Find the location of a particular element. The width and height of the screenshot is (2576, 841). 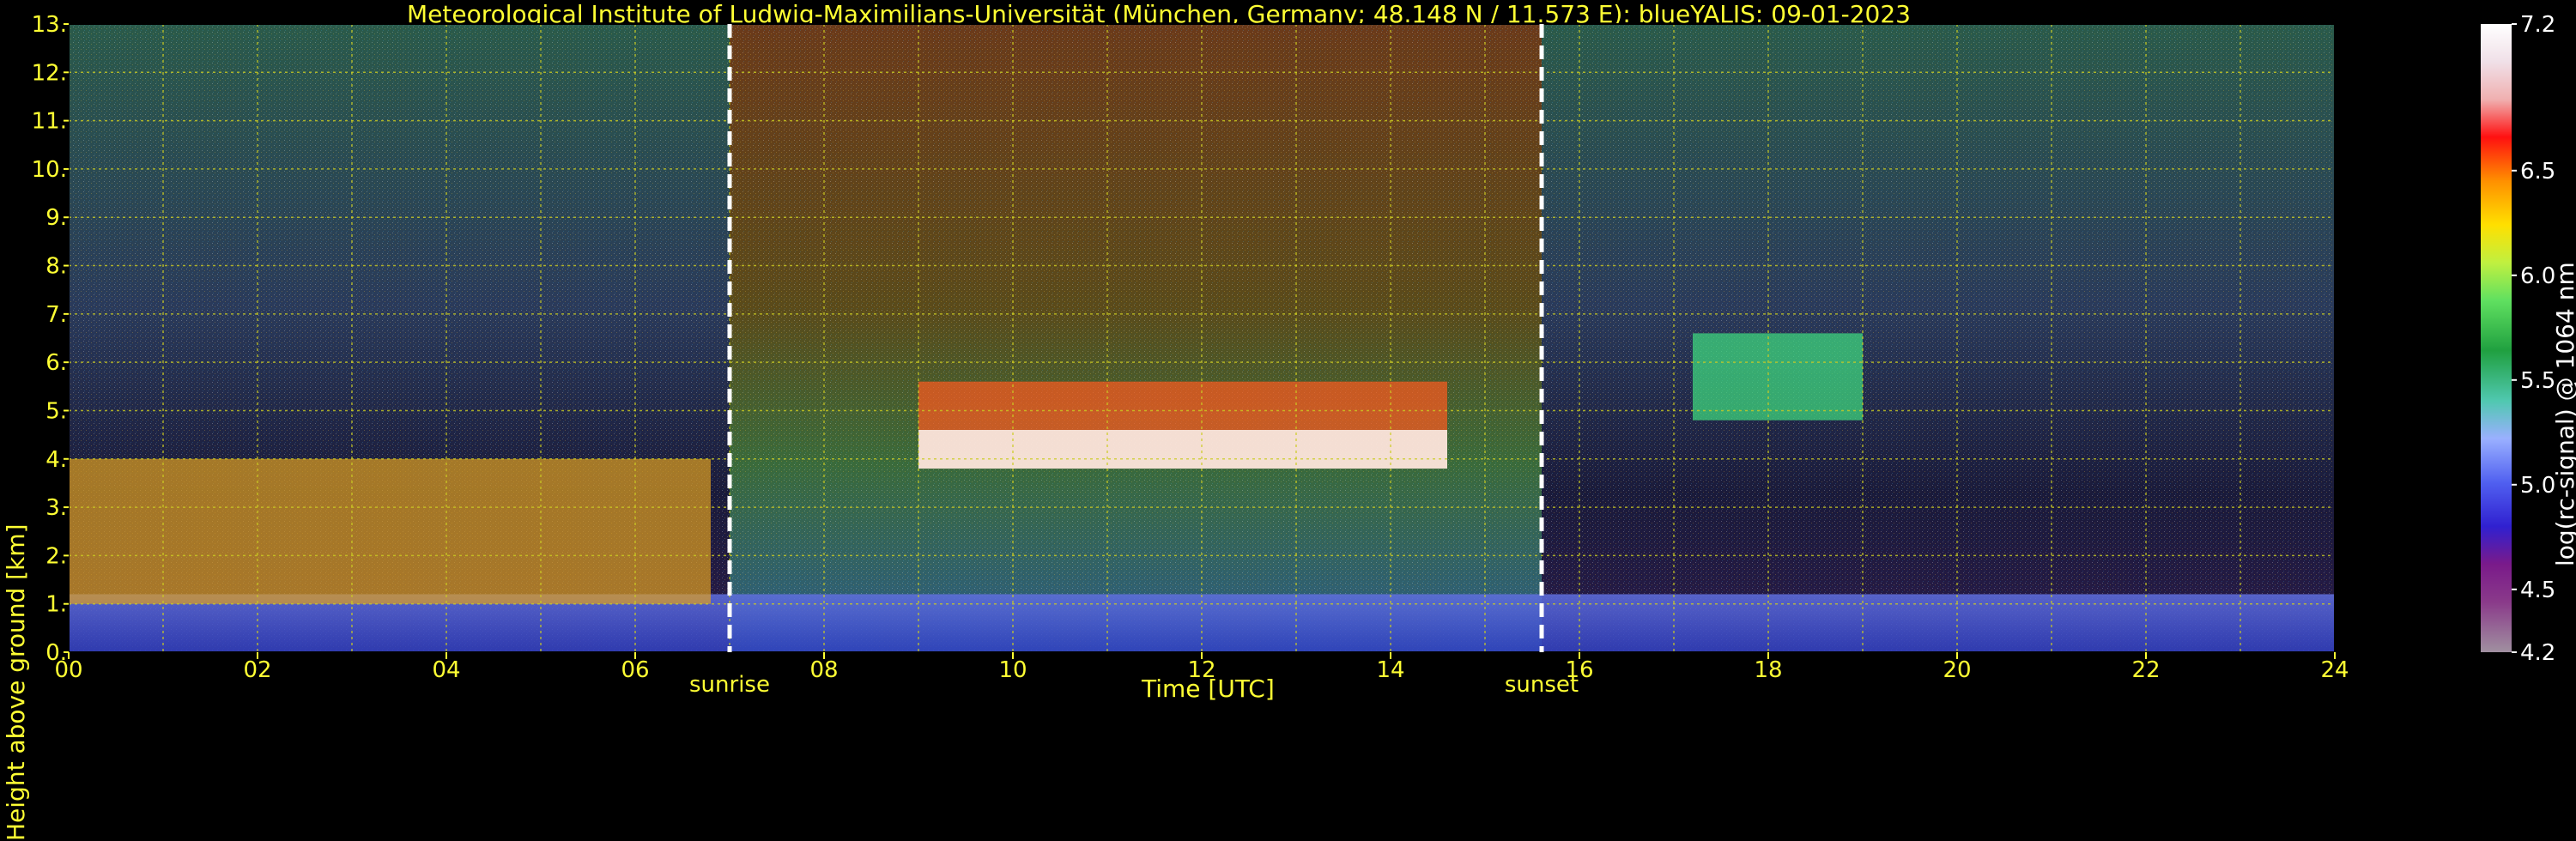

colorbar-gradient is located at coordinates (2496, 338).